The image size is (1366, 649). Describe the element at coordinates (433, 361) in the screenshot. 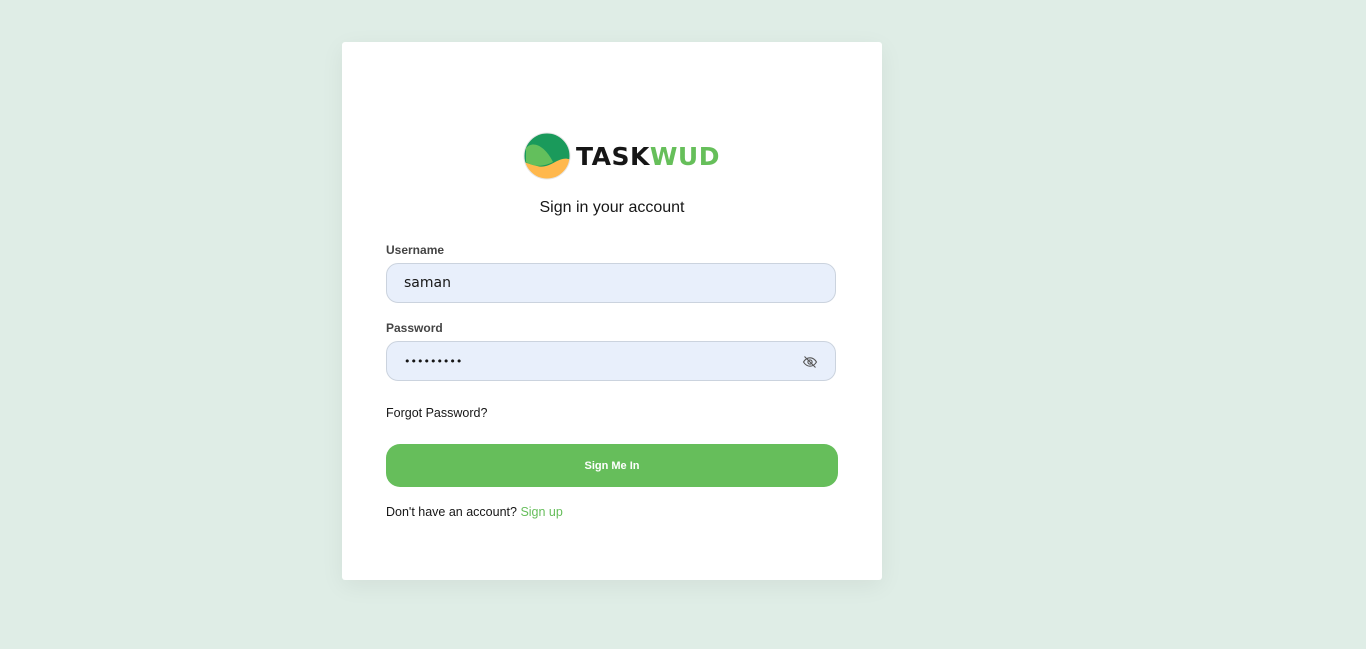

I see `password-value: •••••••••` at that location.